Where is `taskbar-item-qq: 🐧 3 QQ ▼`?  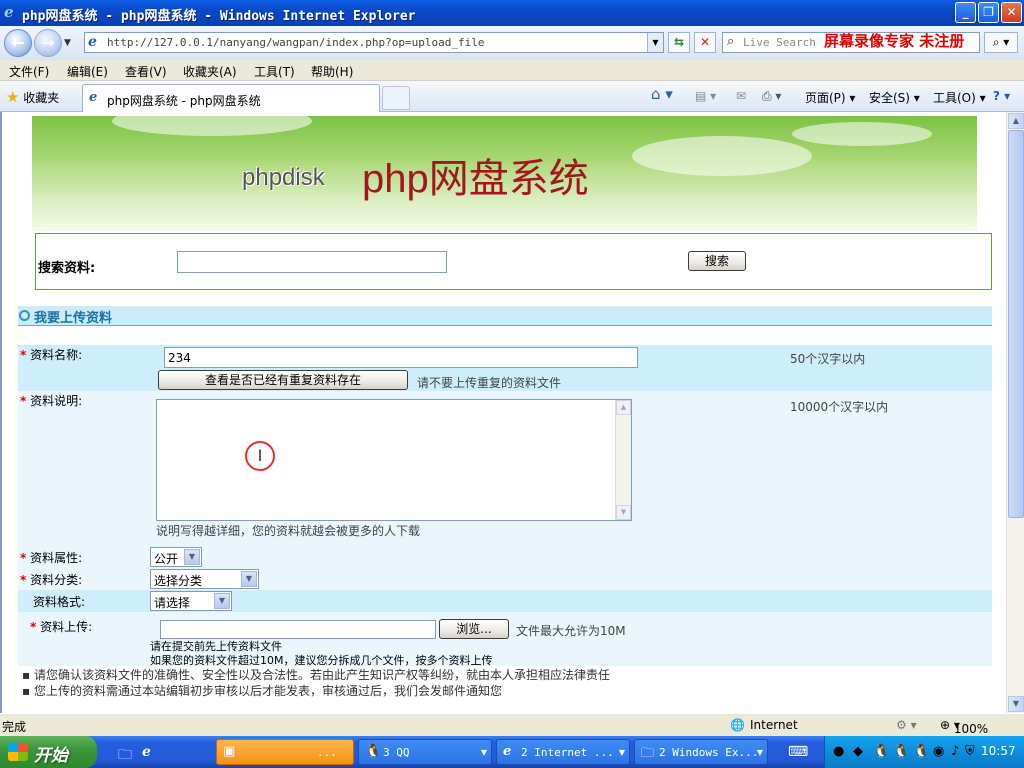 taskbar-item-qq: 🐧 3 QQ ▼ is located at coordinates (425, 752).